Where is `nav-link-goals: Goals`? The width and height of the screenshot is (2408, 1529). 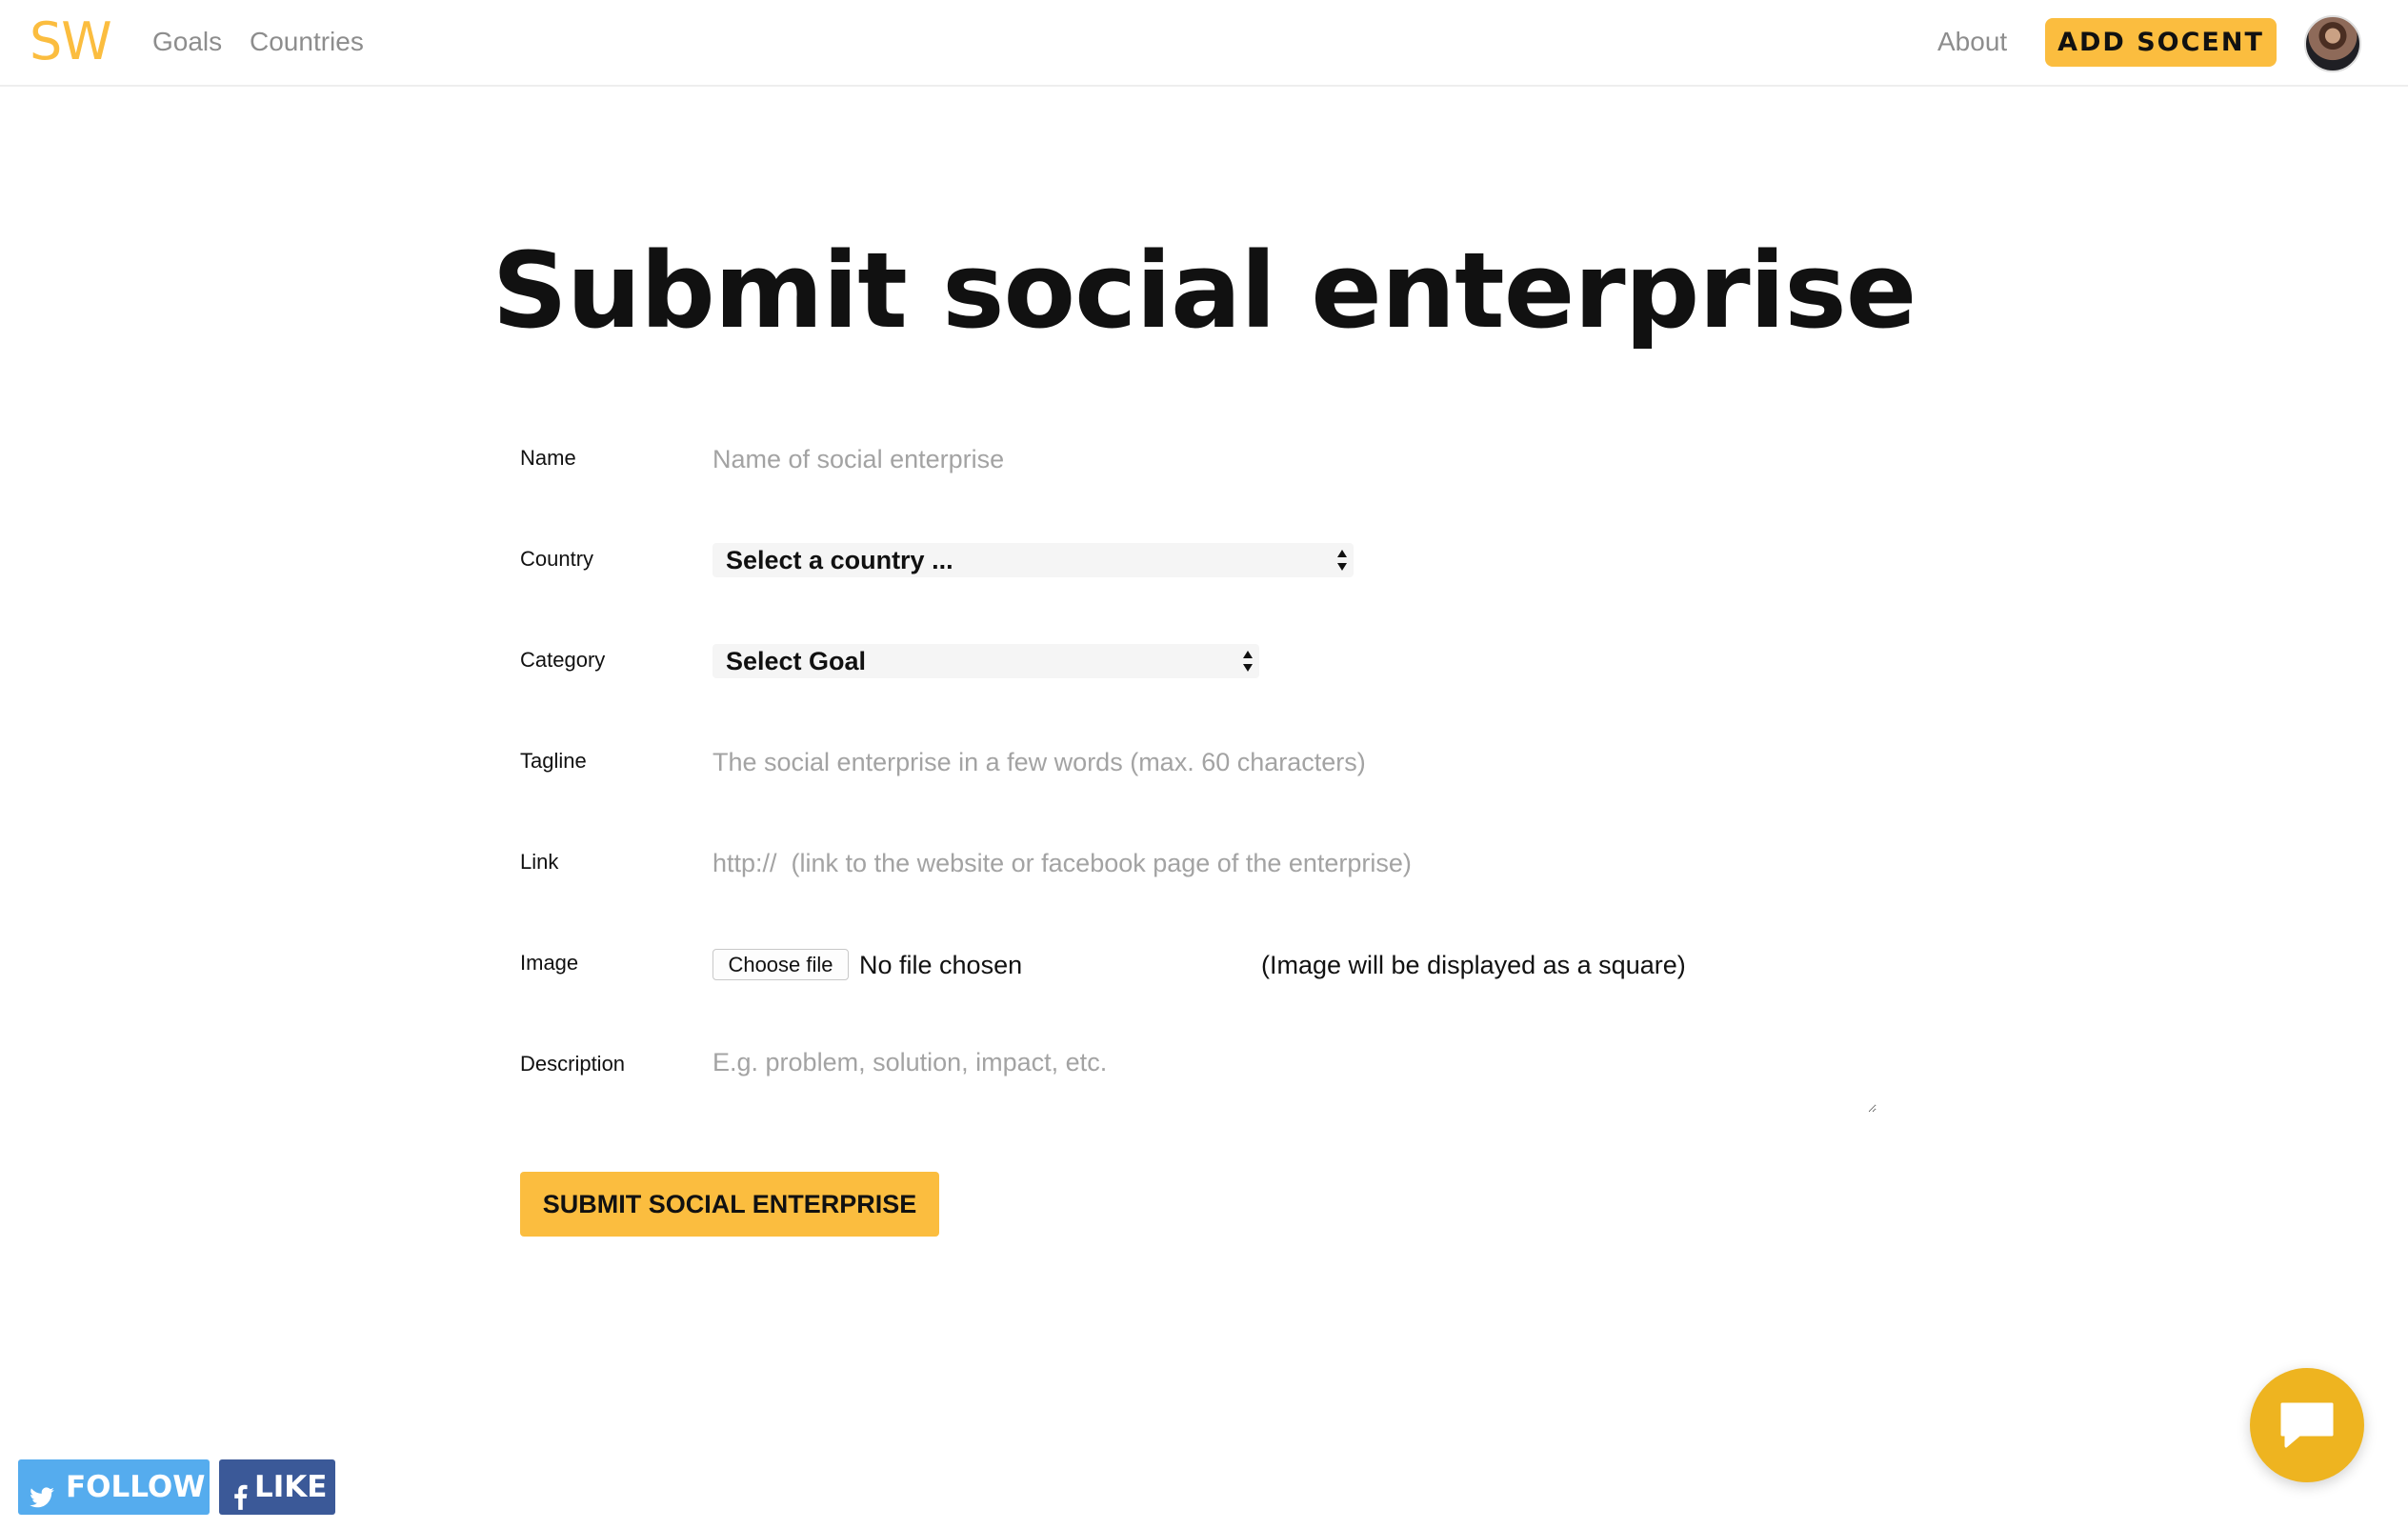 nav-link-goals: Goals is located at coordinates (187, 42).